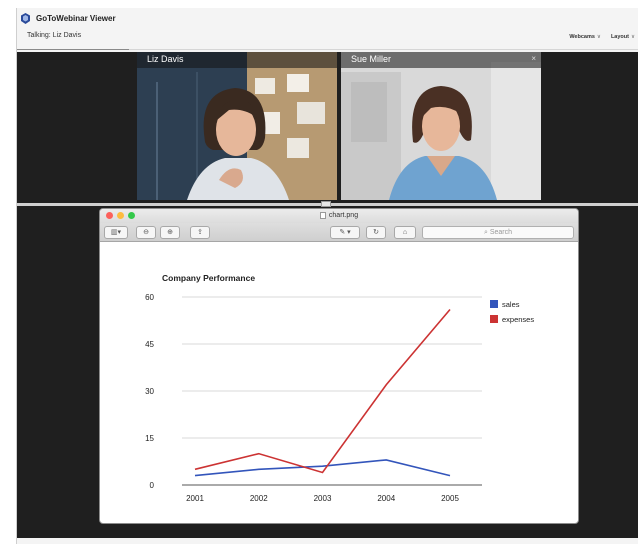  Describe the element at coordinates (533, 58) in the screenshot. I see `close-icon: ×` at that location.